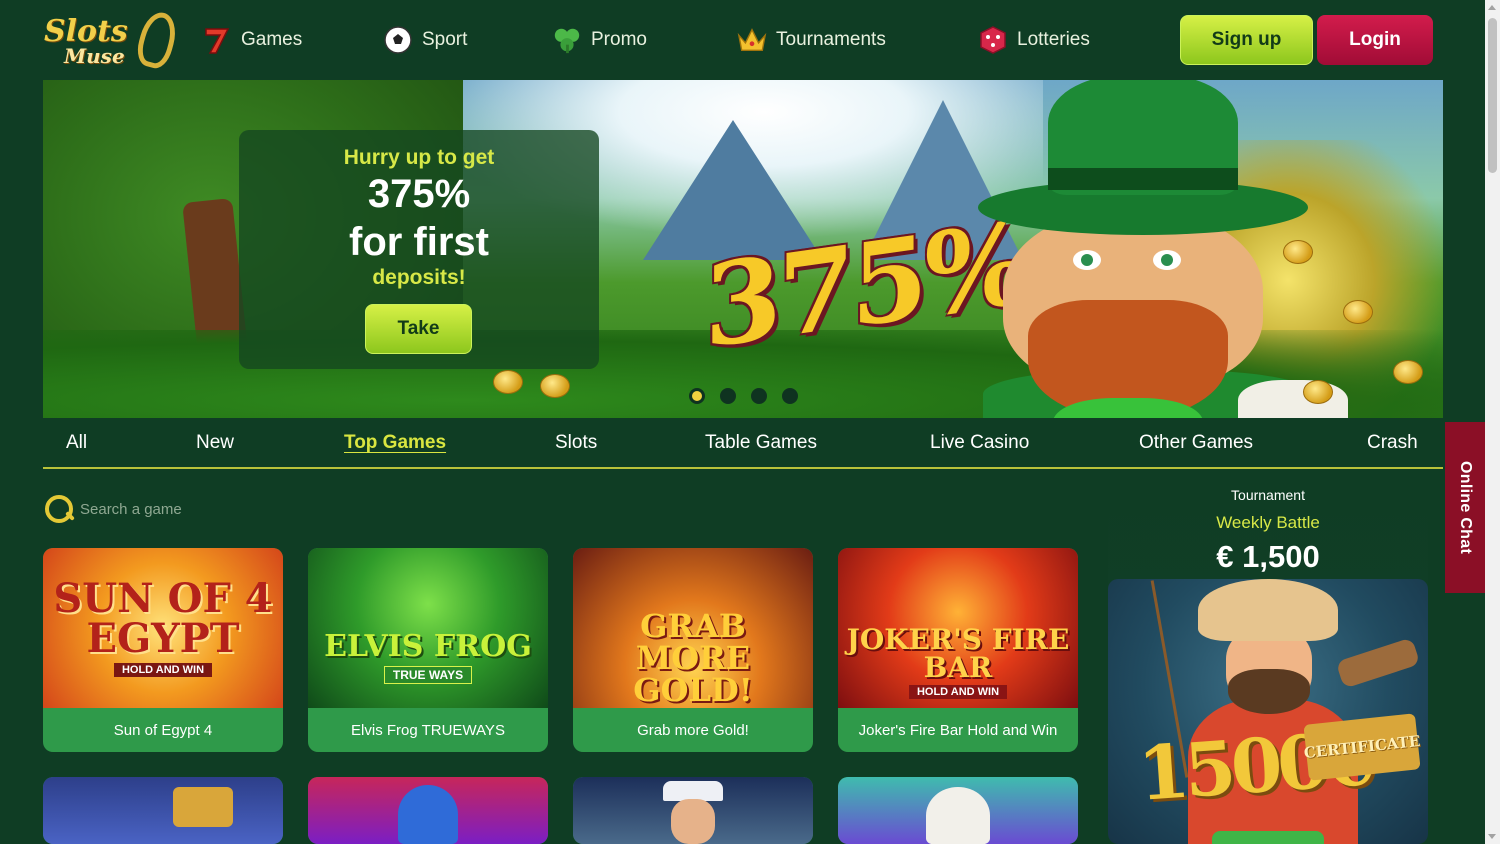 This screenshot has width=1500, height=844. I want to click on promo-line-1: Hurry up to get, so click(419, 157).